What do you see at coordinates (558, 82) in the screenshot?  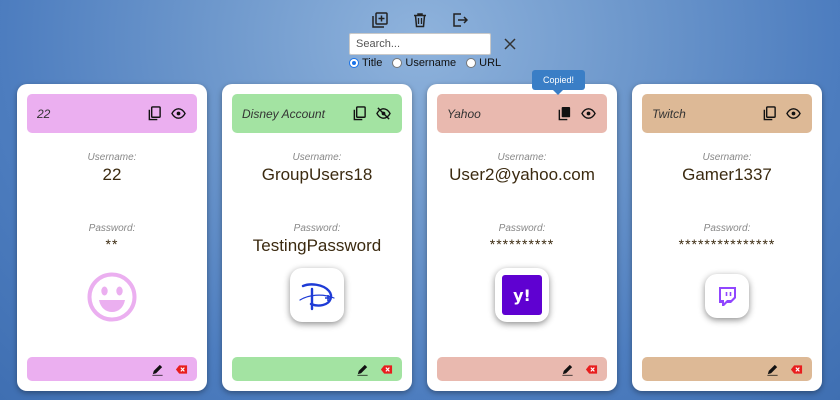 I see `copied-tooltip: Copied!` at bounding box center [558, 82].